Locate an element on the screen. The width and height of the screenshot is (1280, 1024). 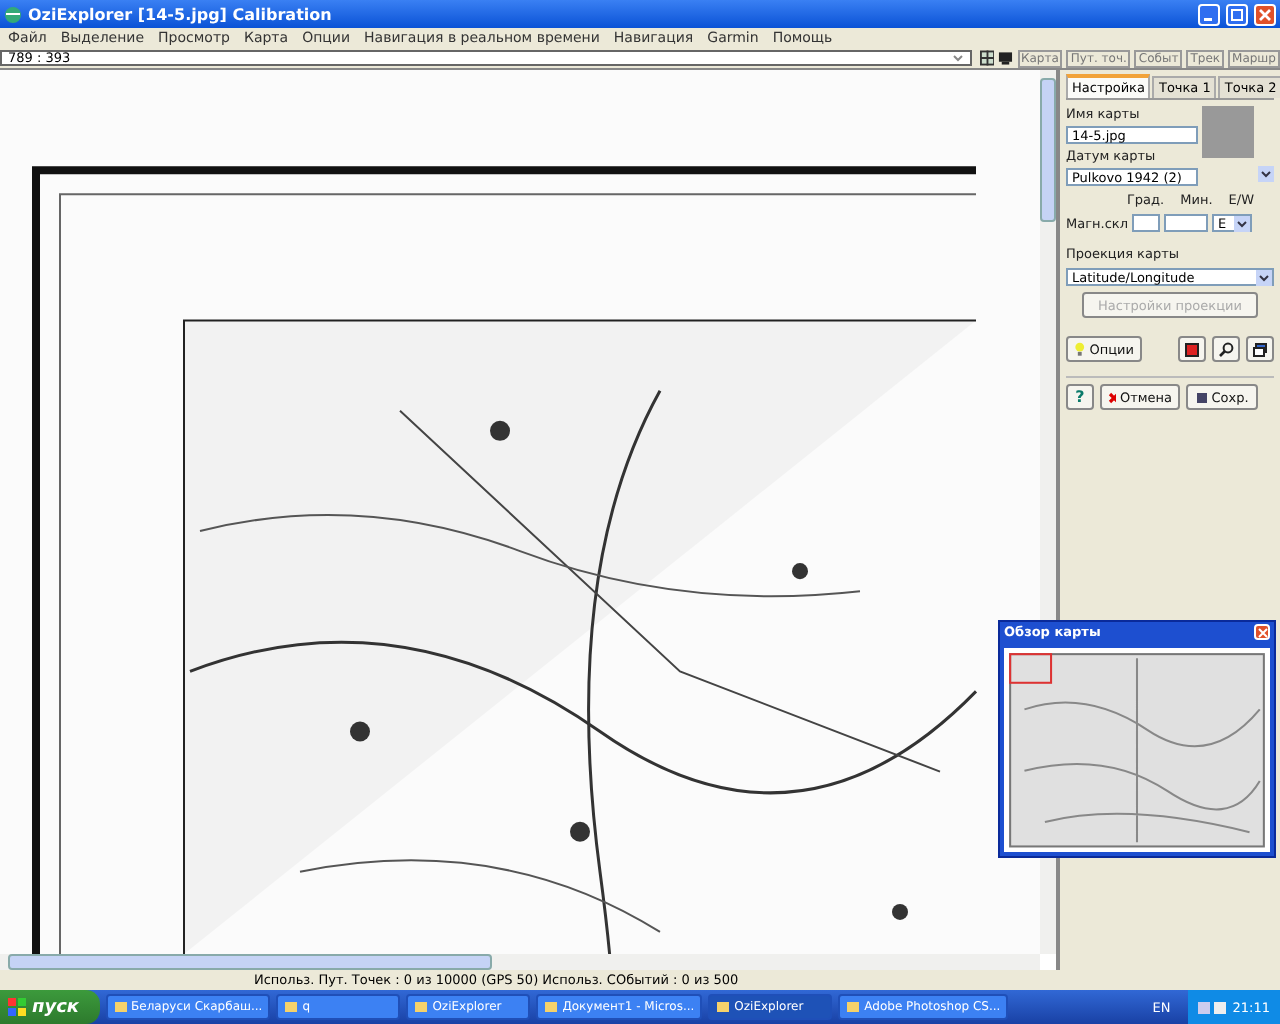
magnifier-icon is located at coordinates (1226, 349).